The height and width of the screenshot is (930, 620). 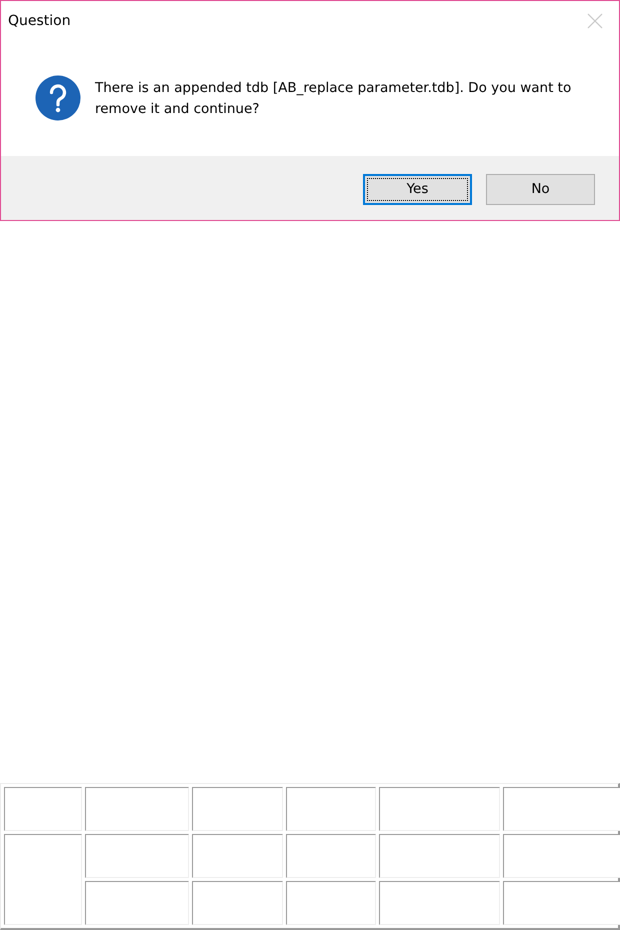 What do you see at coordinates (333, 99) in the screenshot?
I see `dialog-message: There is an appended tdb [AB_replace parameter.tdb]. Do you want to remove it and continue?` at bounding box center [333, 99].